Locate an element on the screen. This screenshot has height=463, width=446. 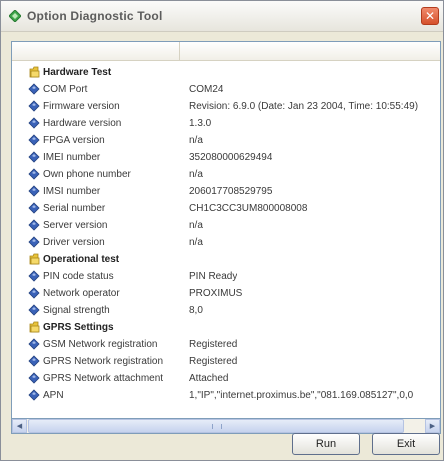
exit-button: Exit is located at coordinates (406, 444).